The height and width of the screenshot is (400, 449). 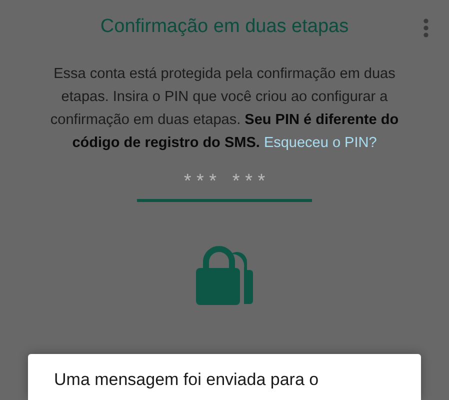 I want to click on dialog-message: Uma mensagem foi enviada para o, so click(x=187, y=380).